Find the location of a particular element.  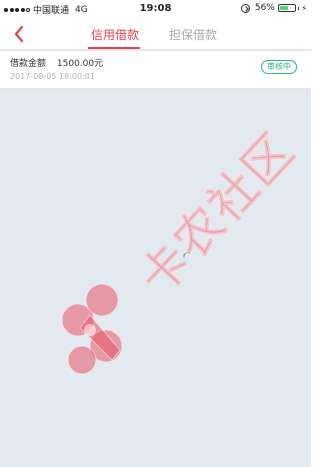

loan-amount-row: 借款金额 1500.00元 is located at coordinates (56, 62).